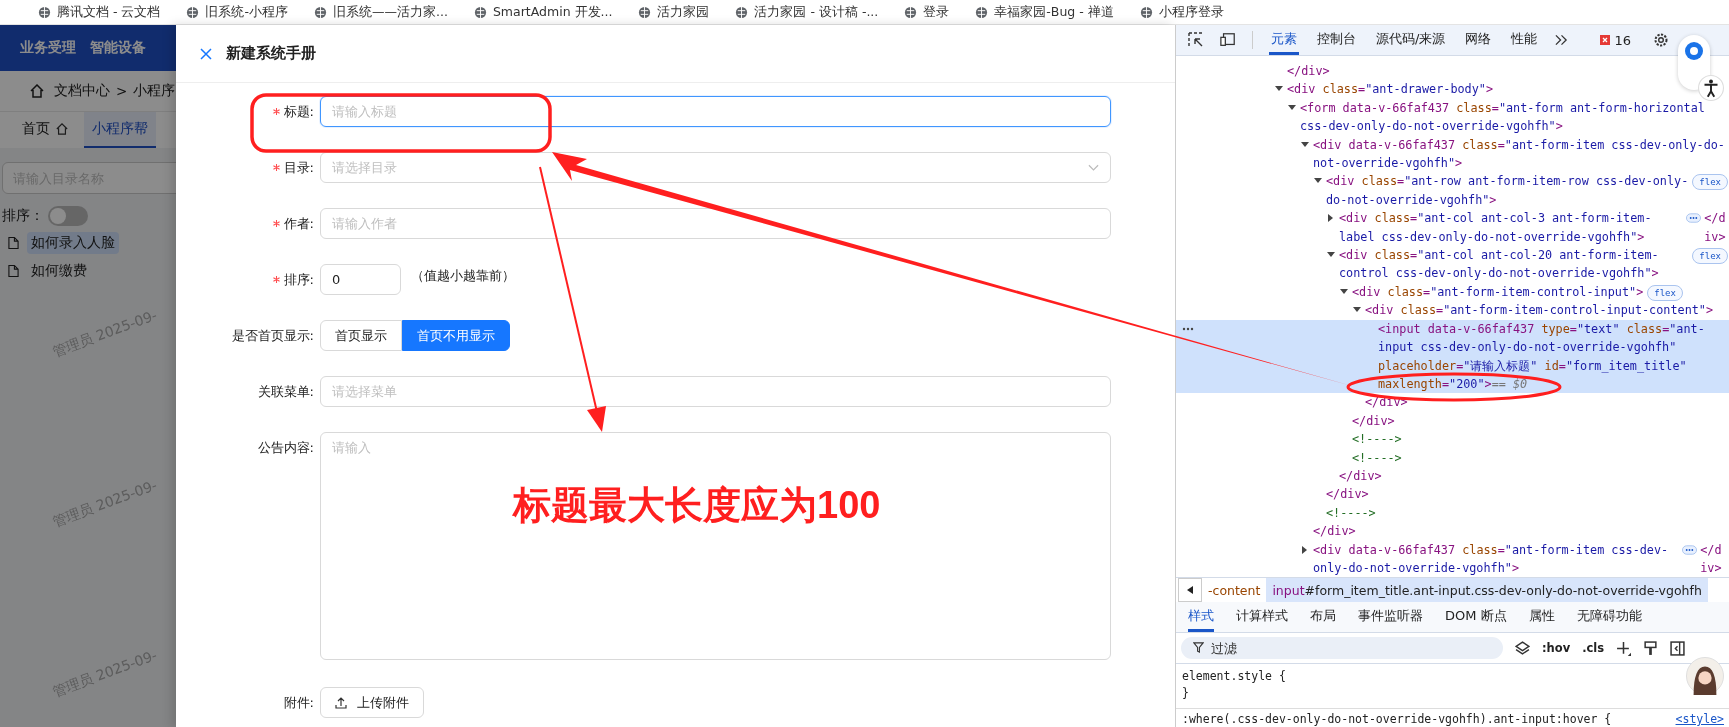  I want to click on tree-item: 如何录入人脸, so click(73, 243).